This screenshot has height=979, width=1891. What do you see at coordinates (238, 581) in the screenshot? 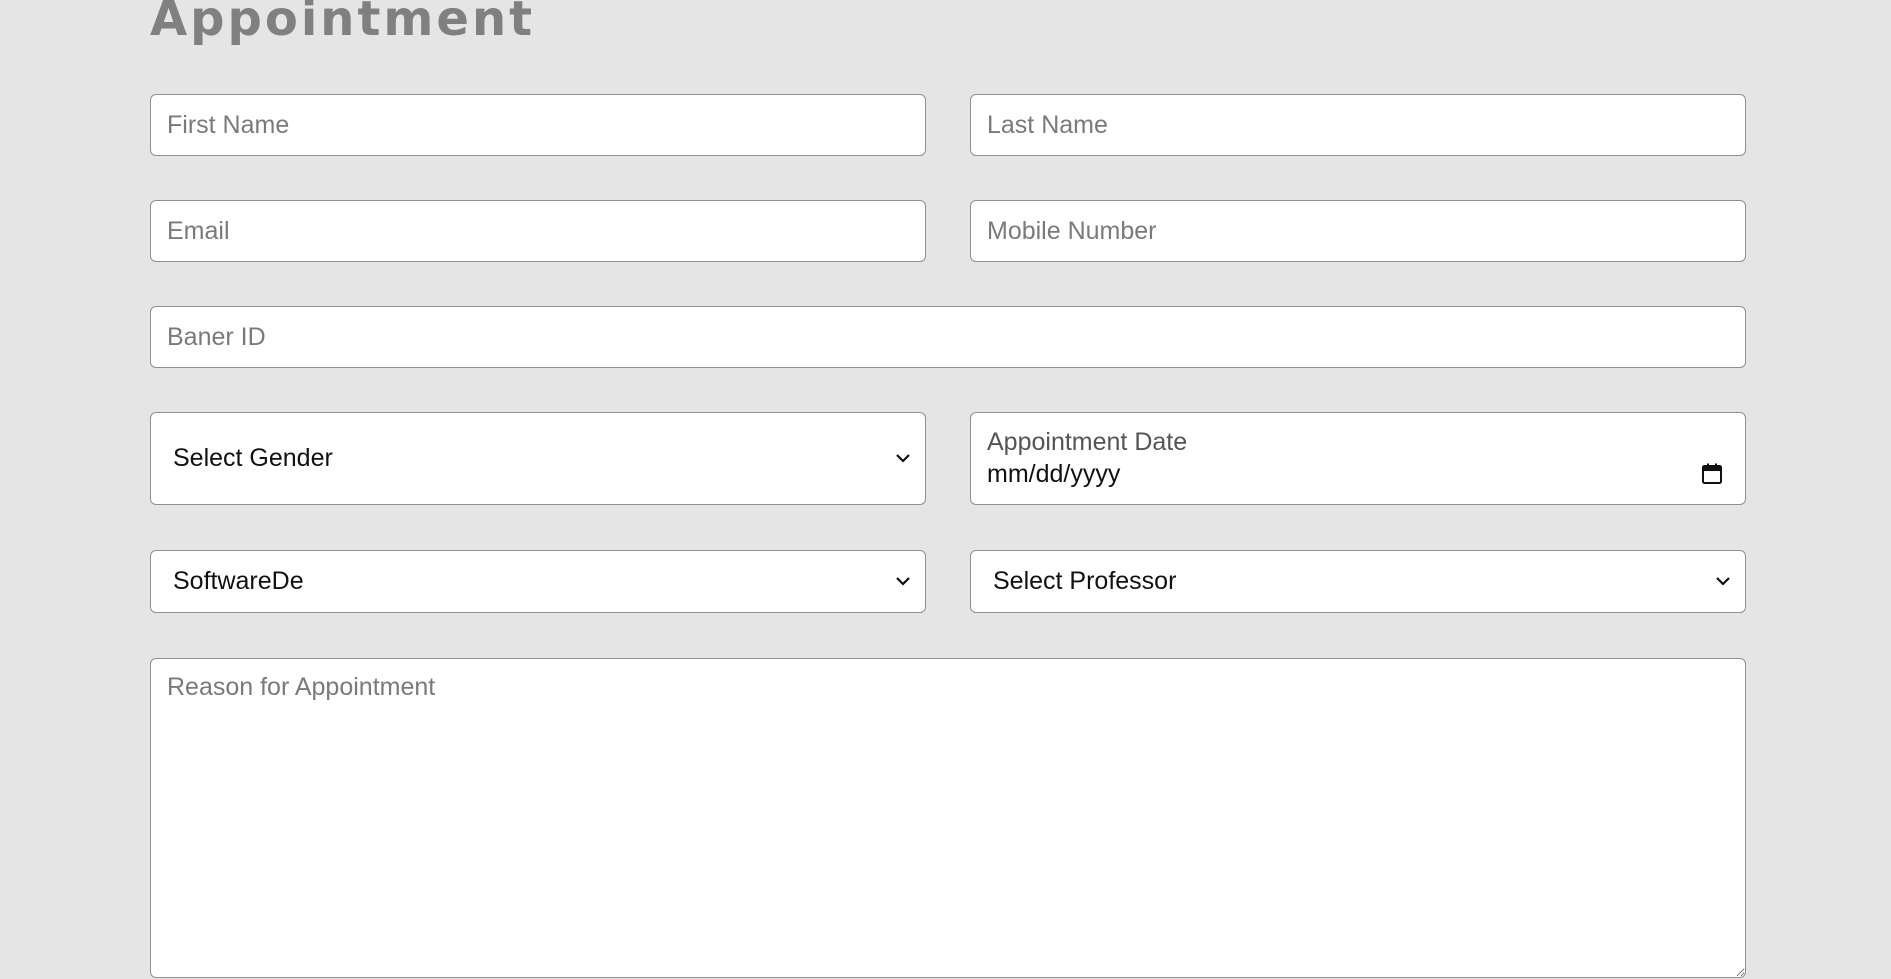
I see `department-select-value: SoftwareDe` at bounding box center [238, 581].